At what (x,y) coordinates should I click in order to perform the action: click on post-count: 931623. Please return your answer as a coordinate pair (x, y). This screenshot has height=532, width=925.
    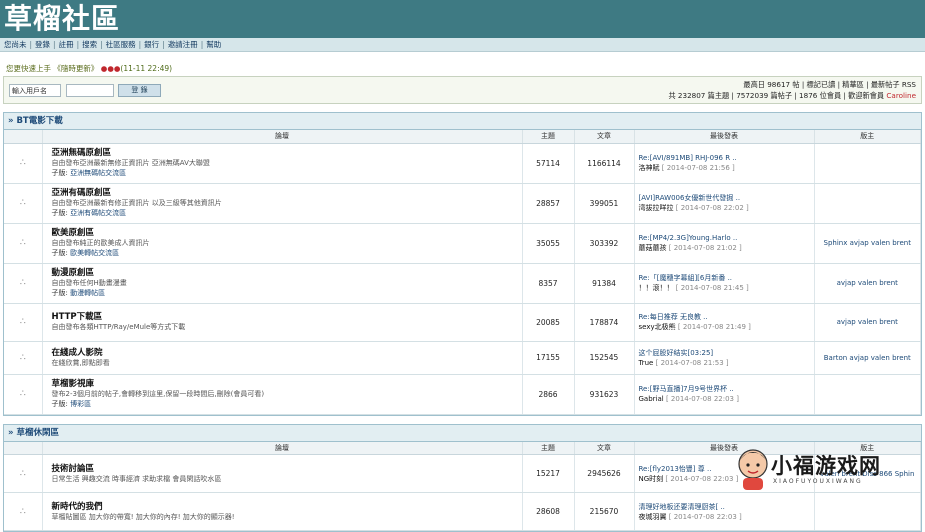
    Looking at the image, I should click on (604, 394).